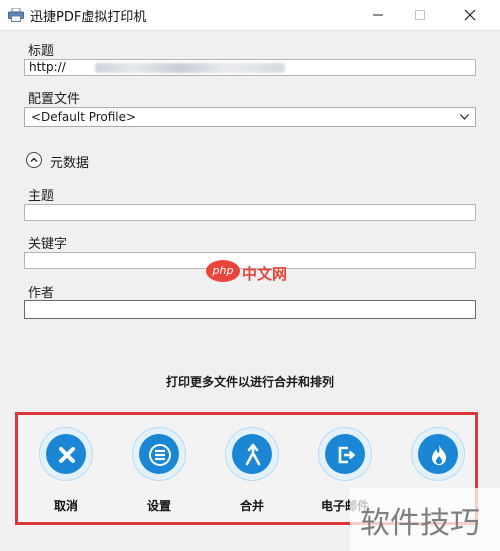  I want to click on maximize-icon, so click(420, 15).